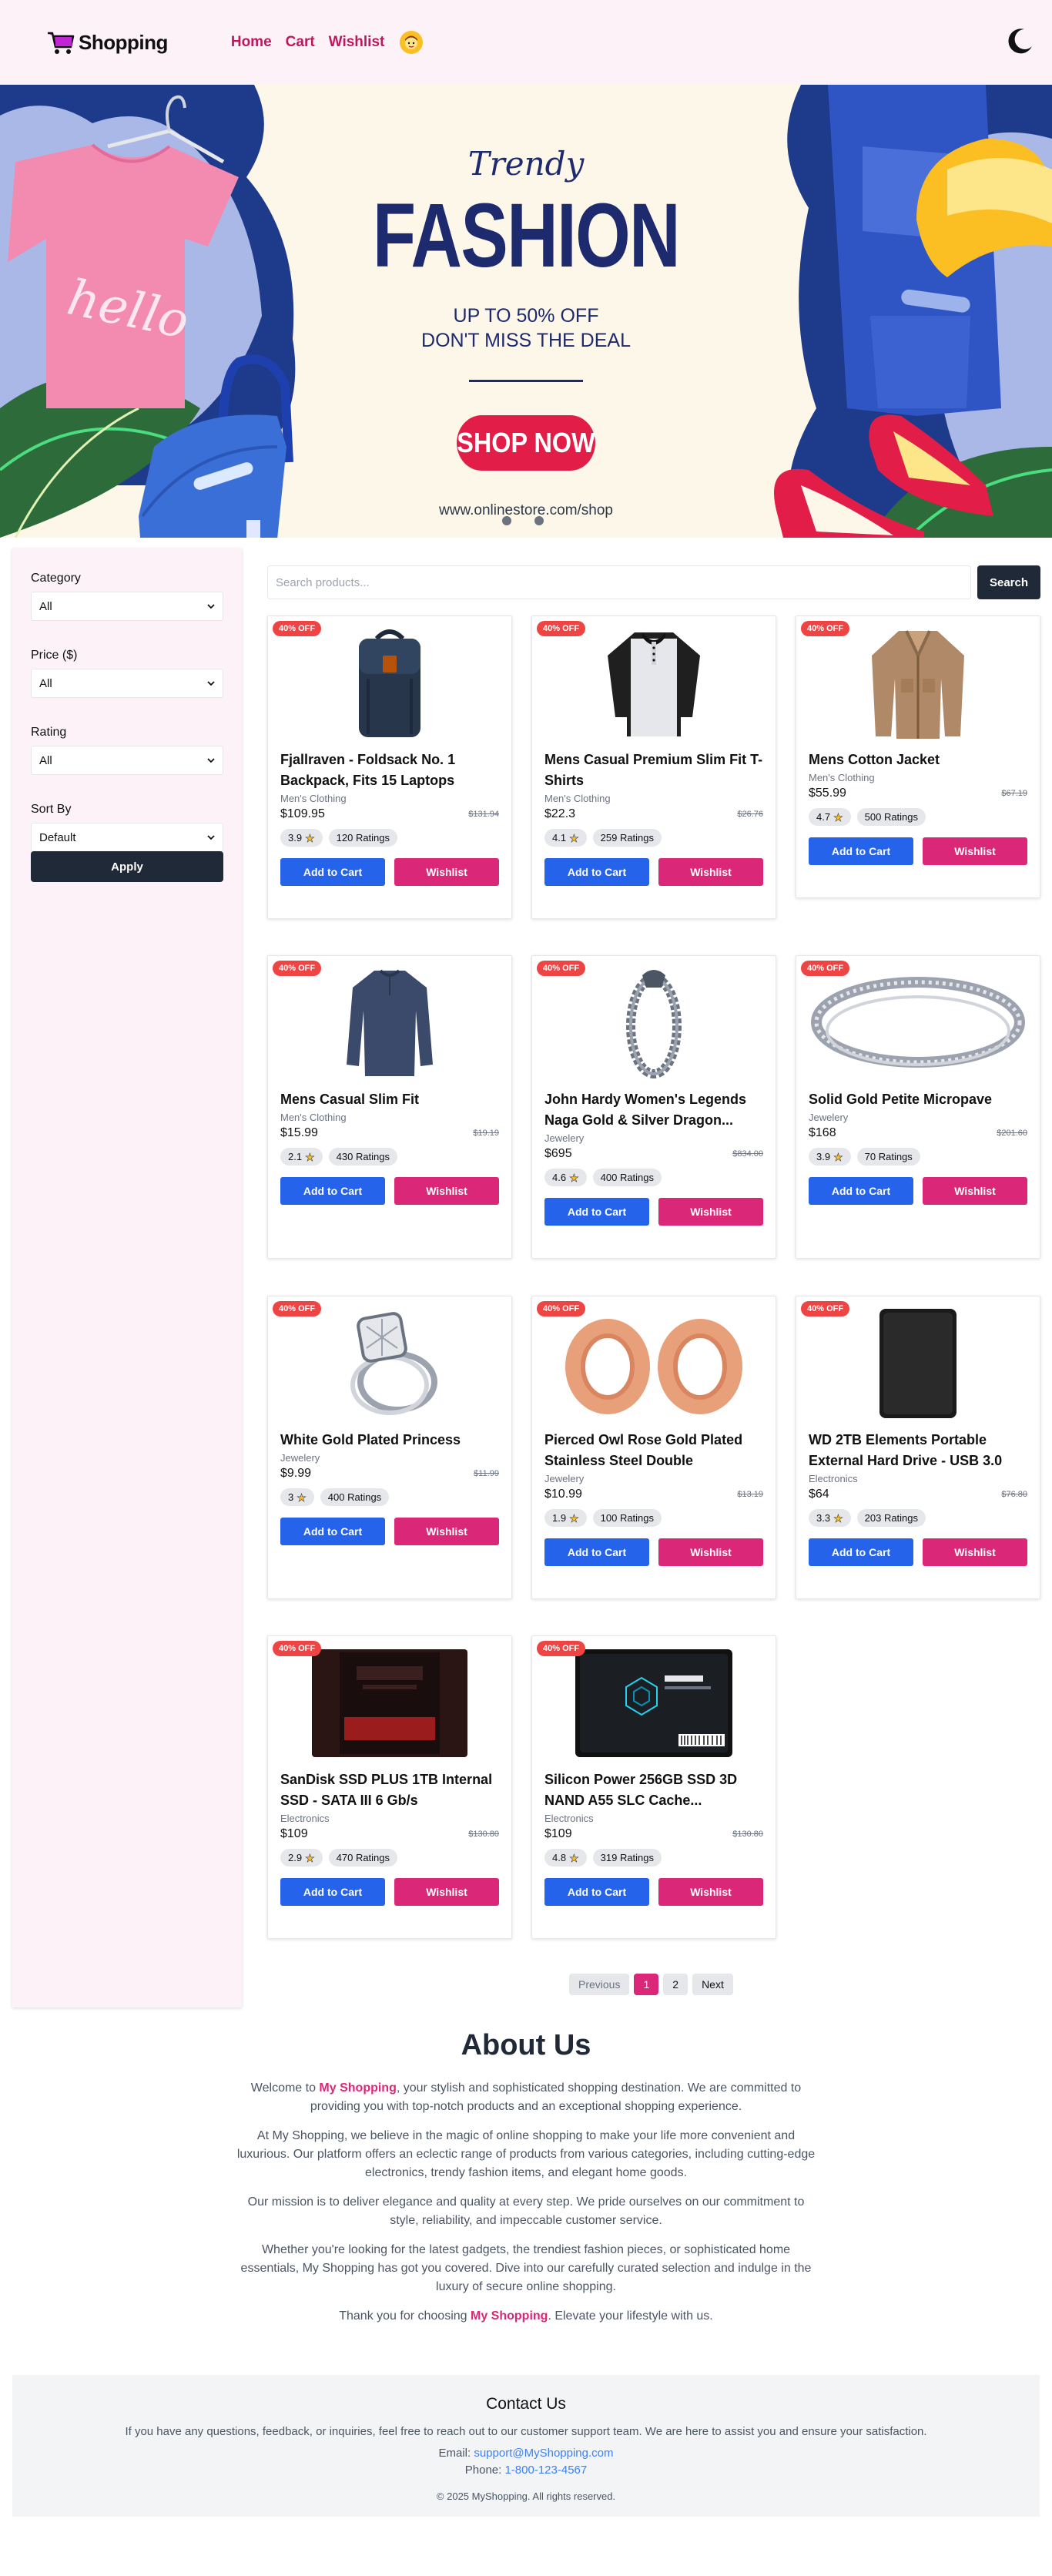 This screenshot has width=1052, height=2576. I want to click on ratings-count: 500 Ratings, so click(891, 817).